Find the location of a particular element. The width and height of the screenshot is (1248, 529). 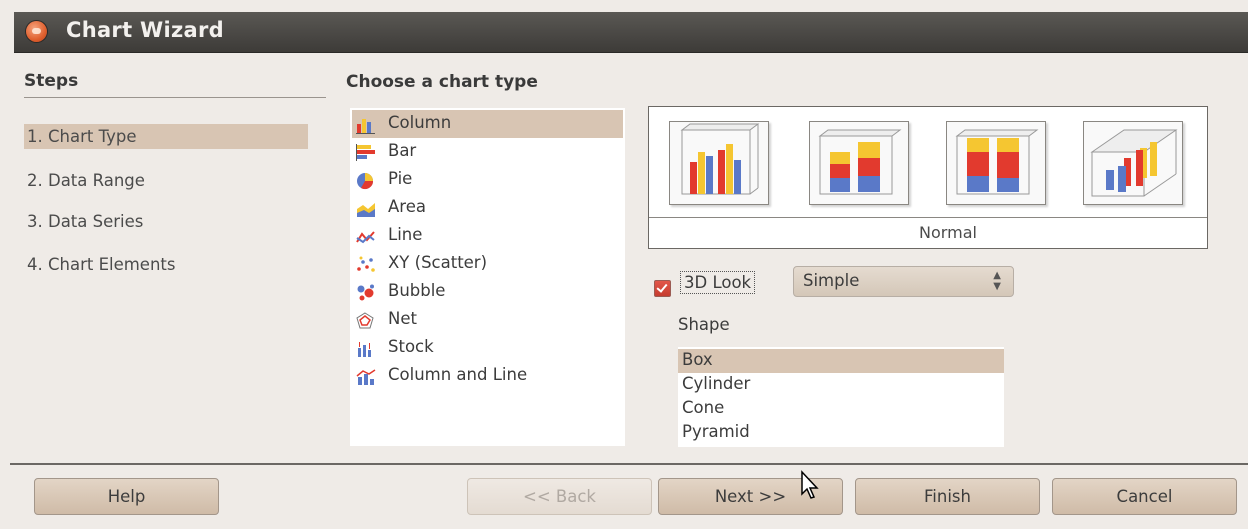

shape-option-pyramid: Pyramid is located at coordinates (841, 433).